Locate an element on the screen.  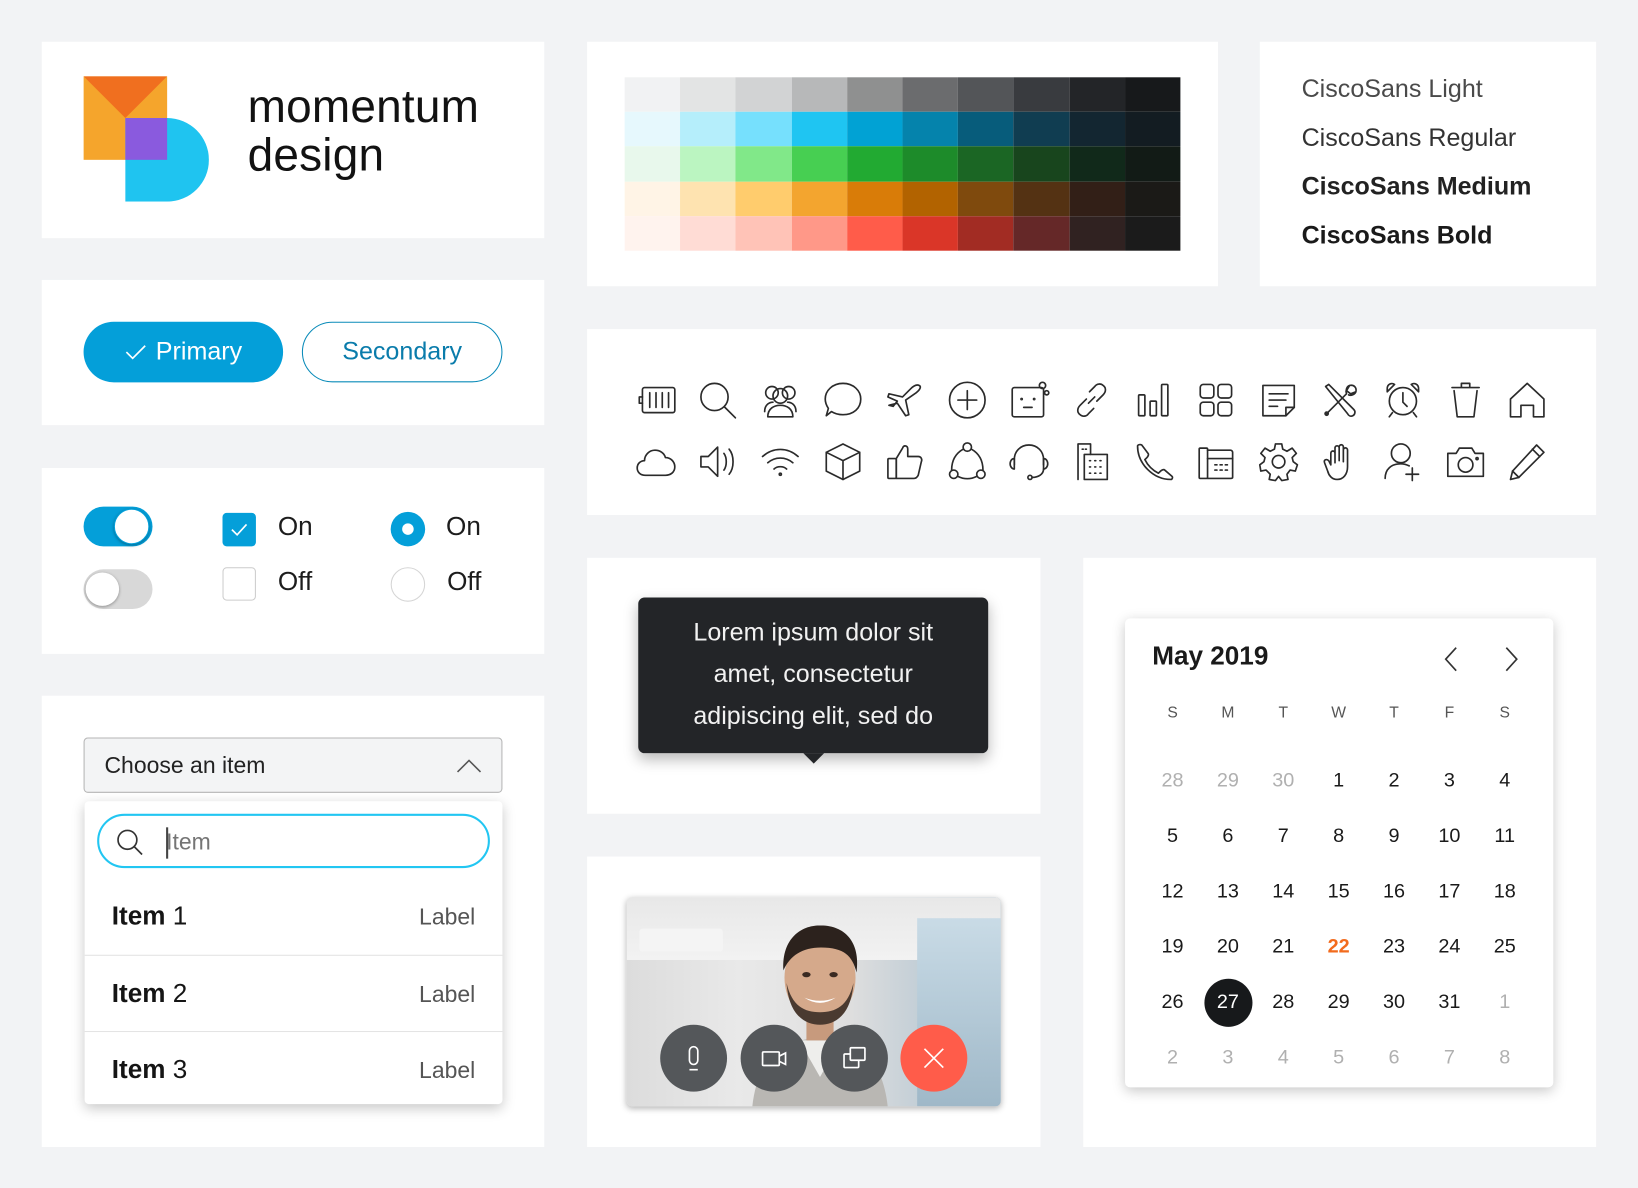
airplane-icon-cell is located at coordinates (905, 400).